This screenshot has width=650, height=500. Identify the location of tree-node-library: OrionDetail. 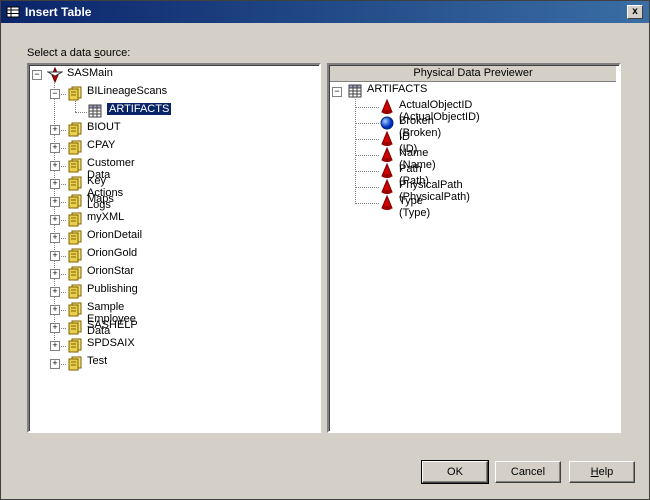
(114, 235).